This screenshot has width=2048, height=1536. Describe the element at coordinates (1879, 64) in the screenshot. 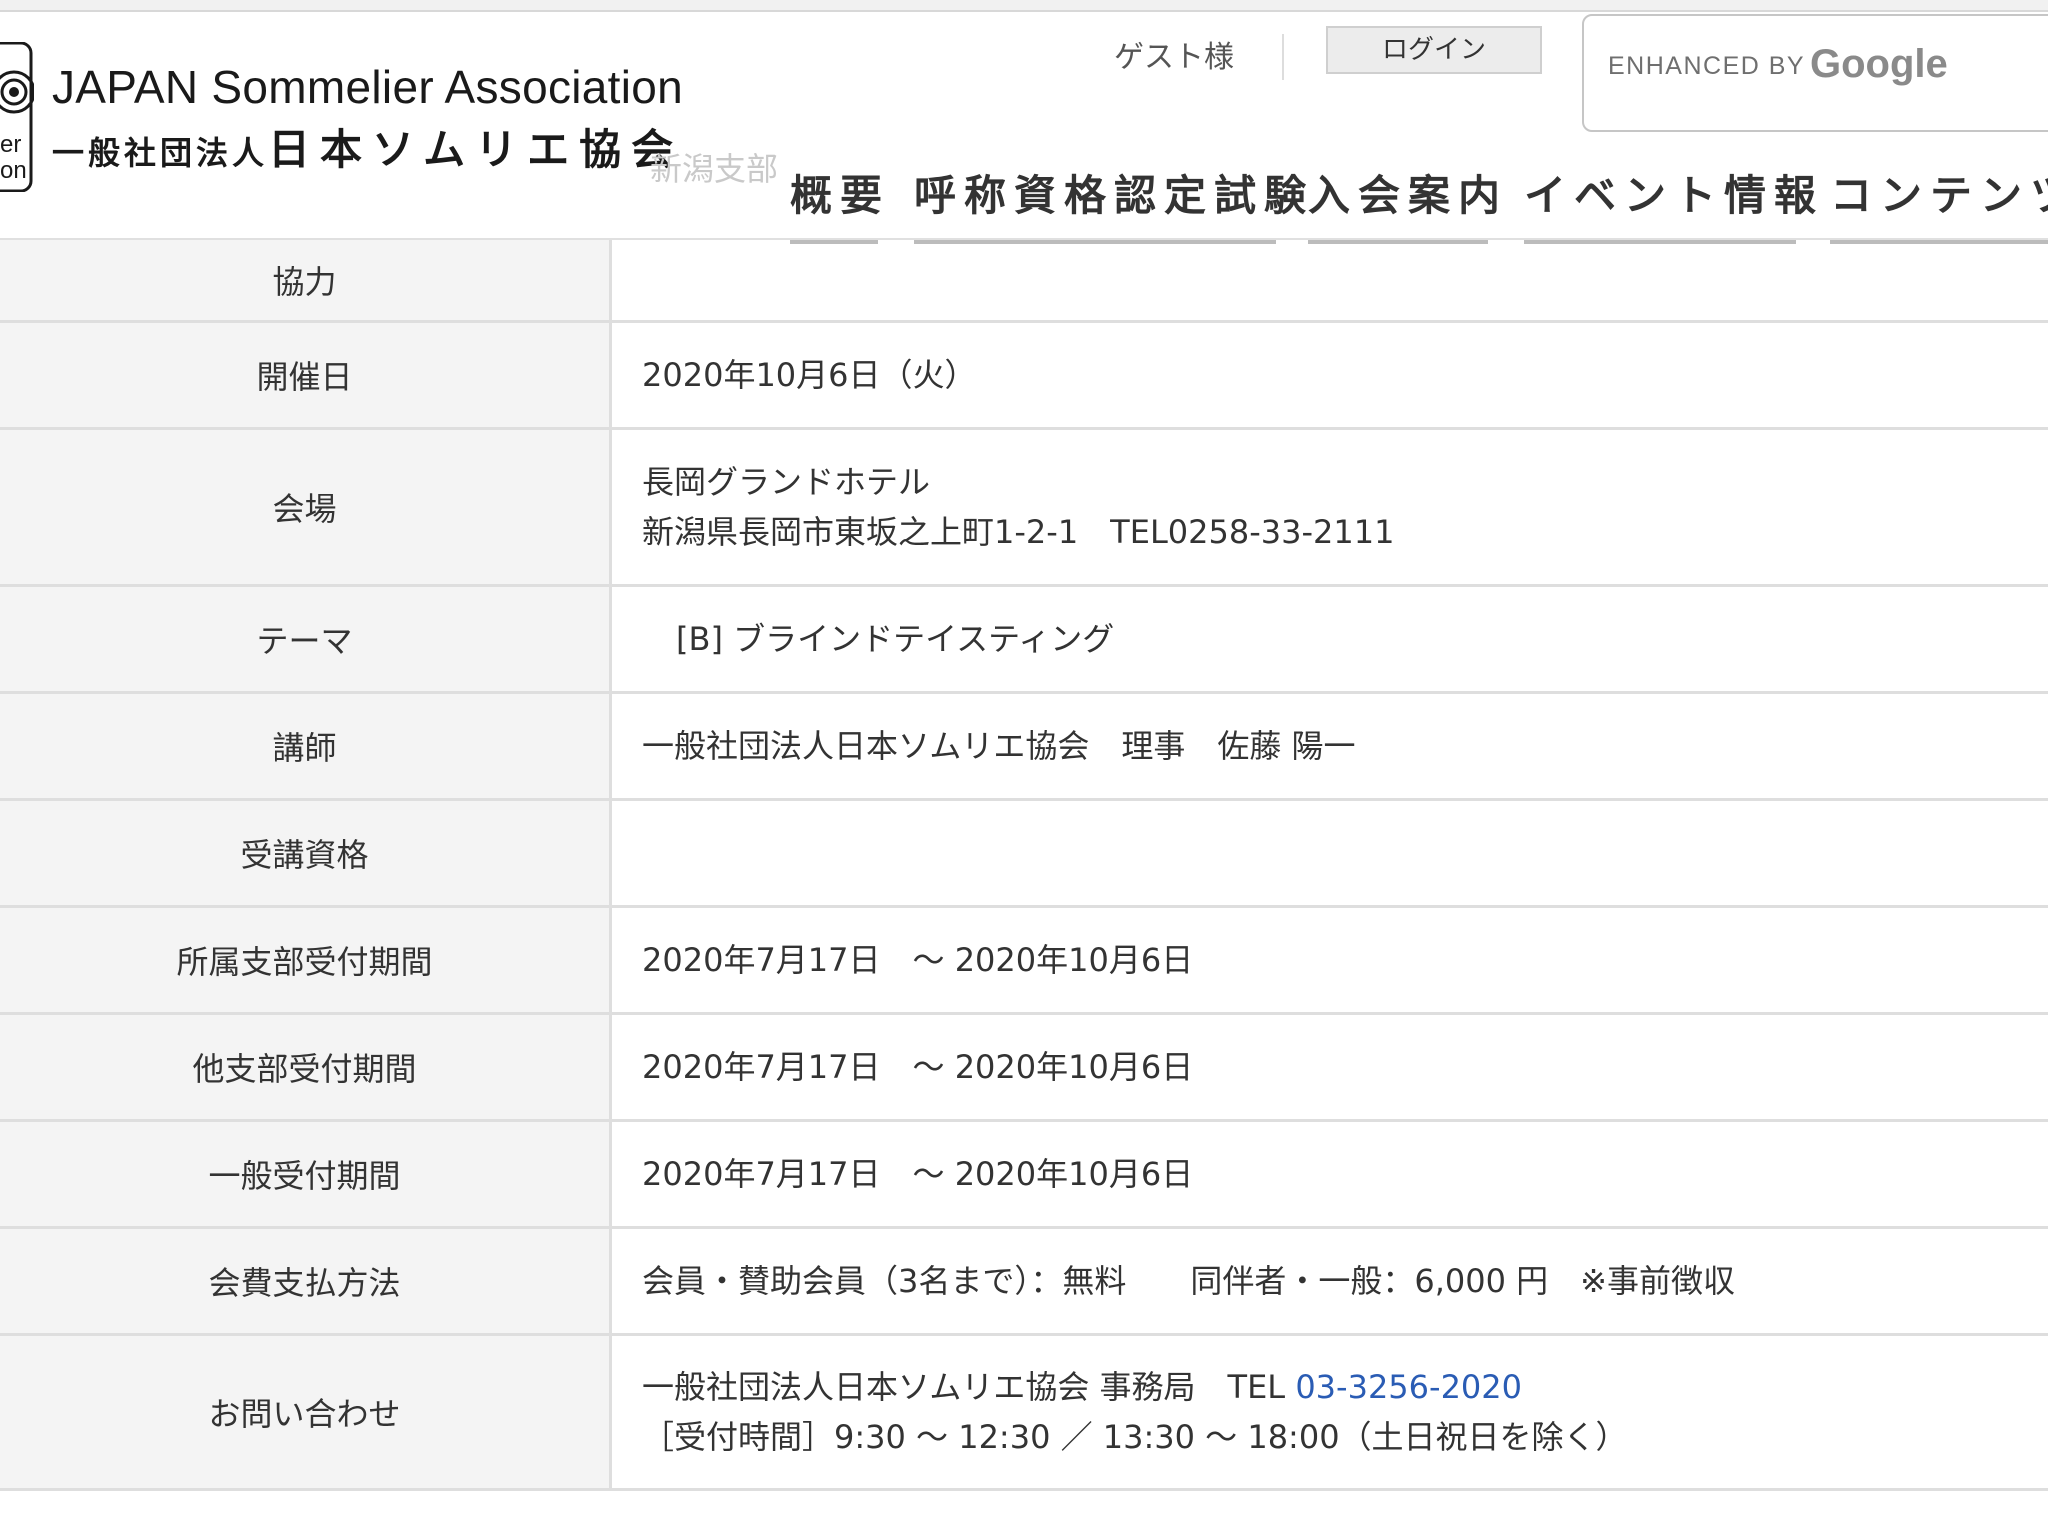

I see `google-logo-text: Google` at that location.